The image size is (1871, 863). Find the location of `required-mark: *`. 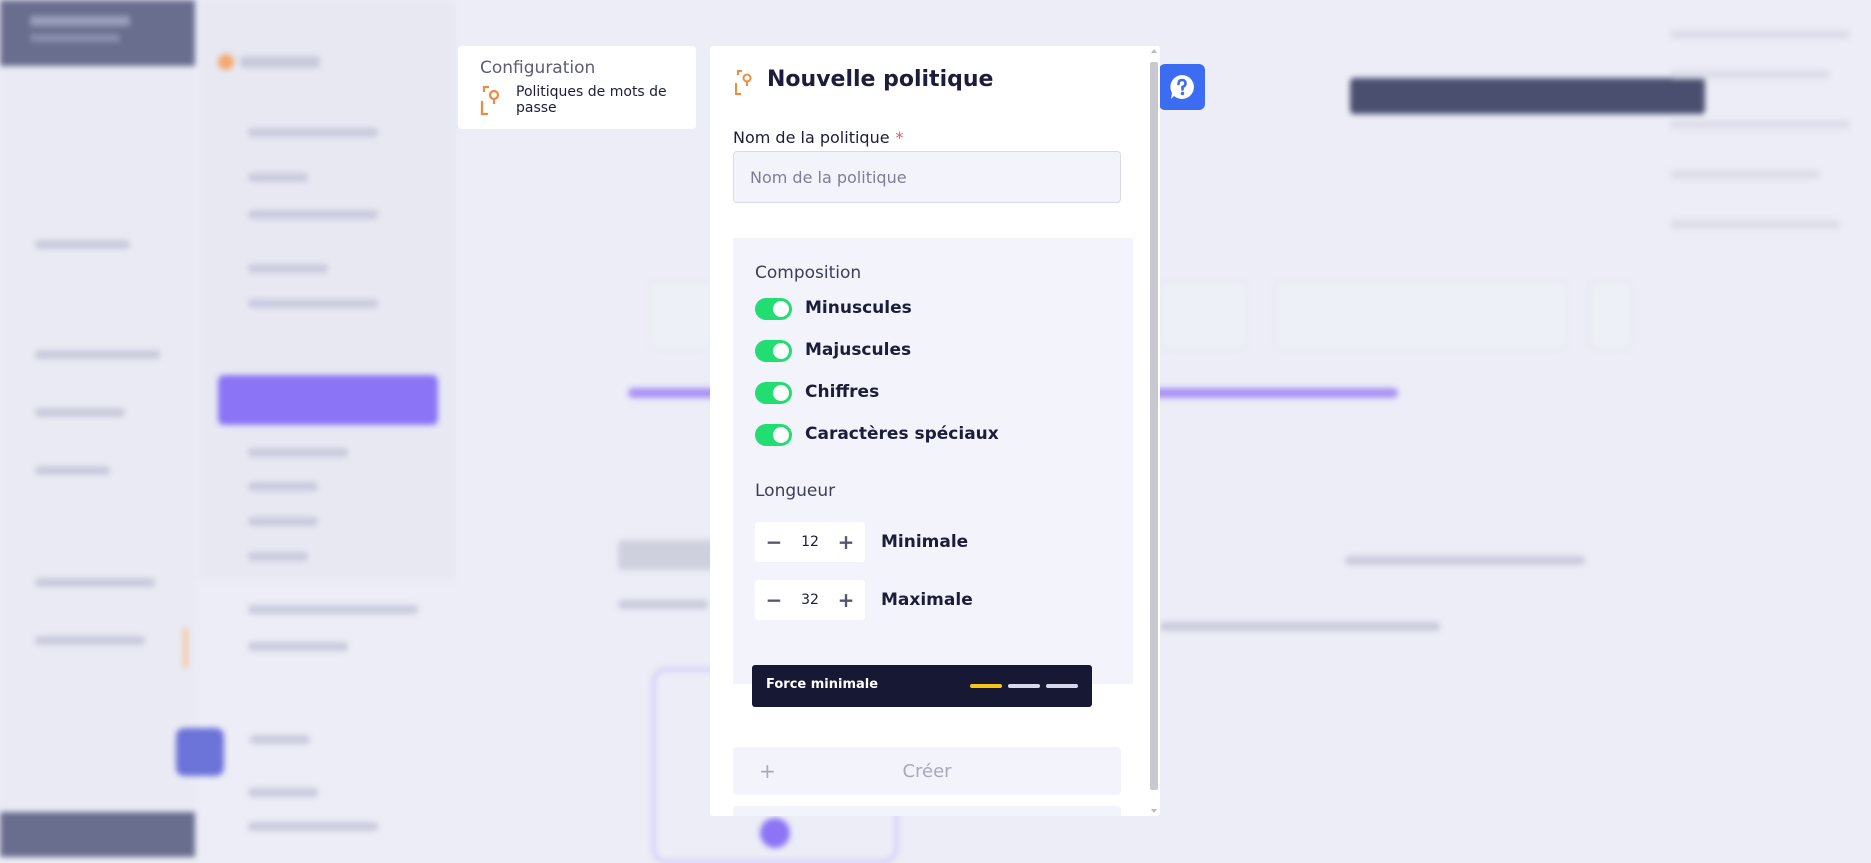

required-mark: * is located at coordinates (899, 137).